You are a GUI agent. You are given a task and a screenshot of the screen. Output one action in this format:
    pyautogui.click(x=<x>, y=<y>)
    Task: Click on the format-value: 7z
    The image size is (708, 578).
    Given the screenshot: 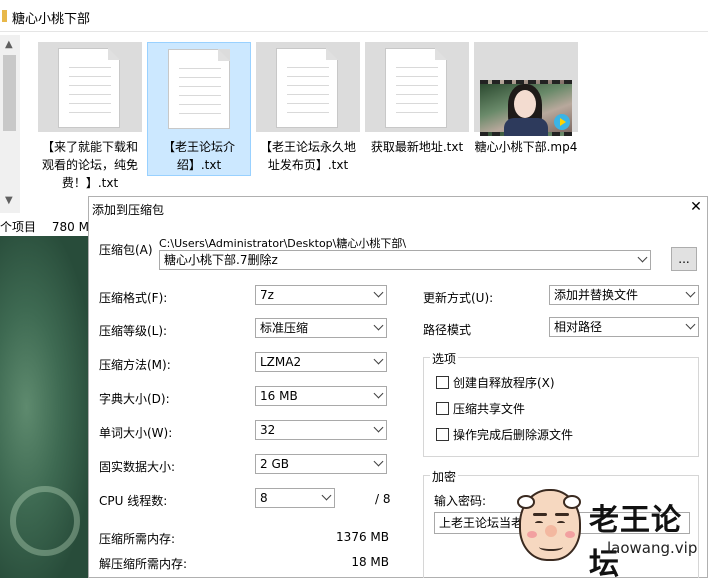 What is the action you would take?
    pyautogui.click(x=267, y=295)
    